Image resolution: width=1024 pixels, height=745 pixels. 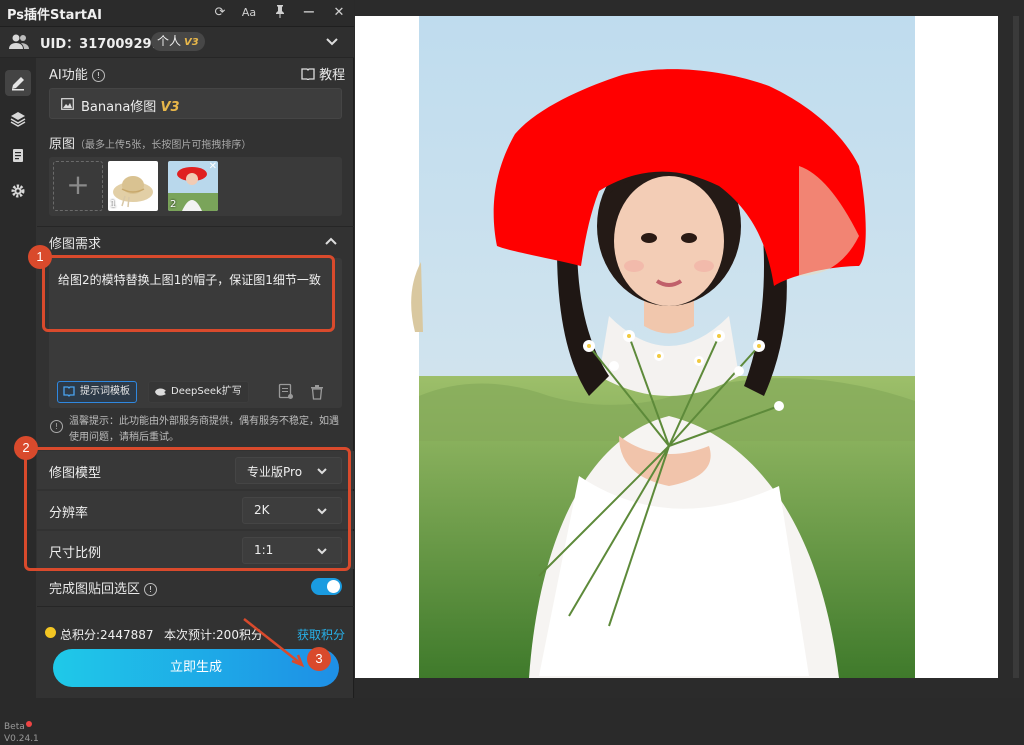 What do you see at coordinates (133, 186) in the screenshot?
I see `thumb-hat: 1` at bounding box center [133, 186].